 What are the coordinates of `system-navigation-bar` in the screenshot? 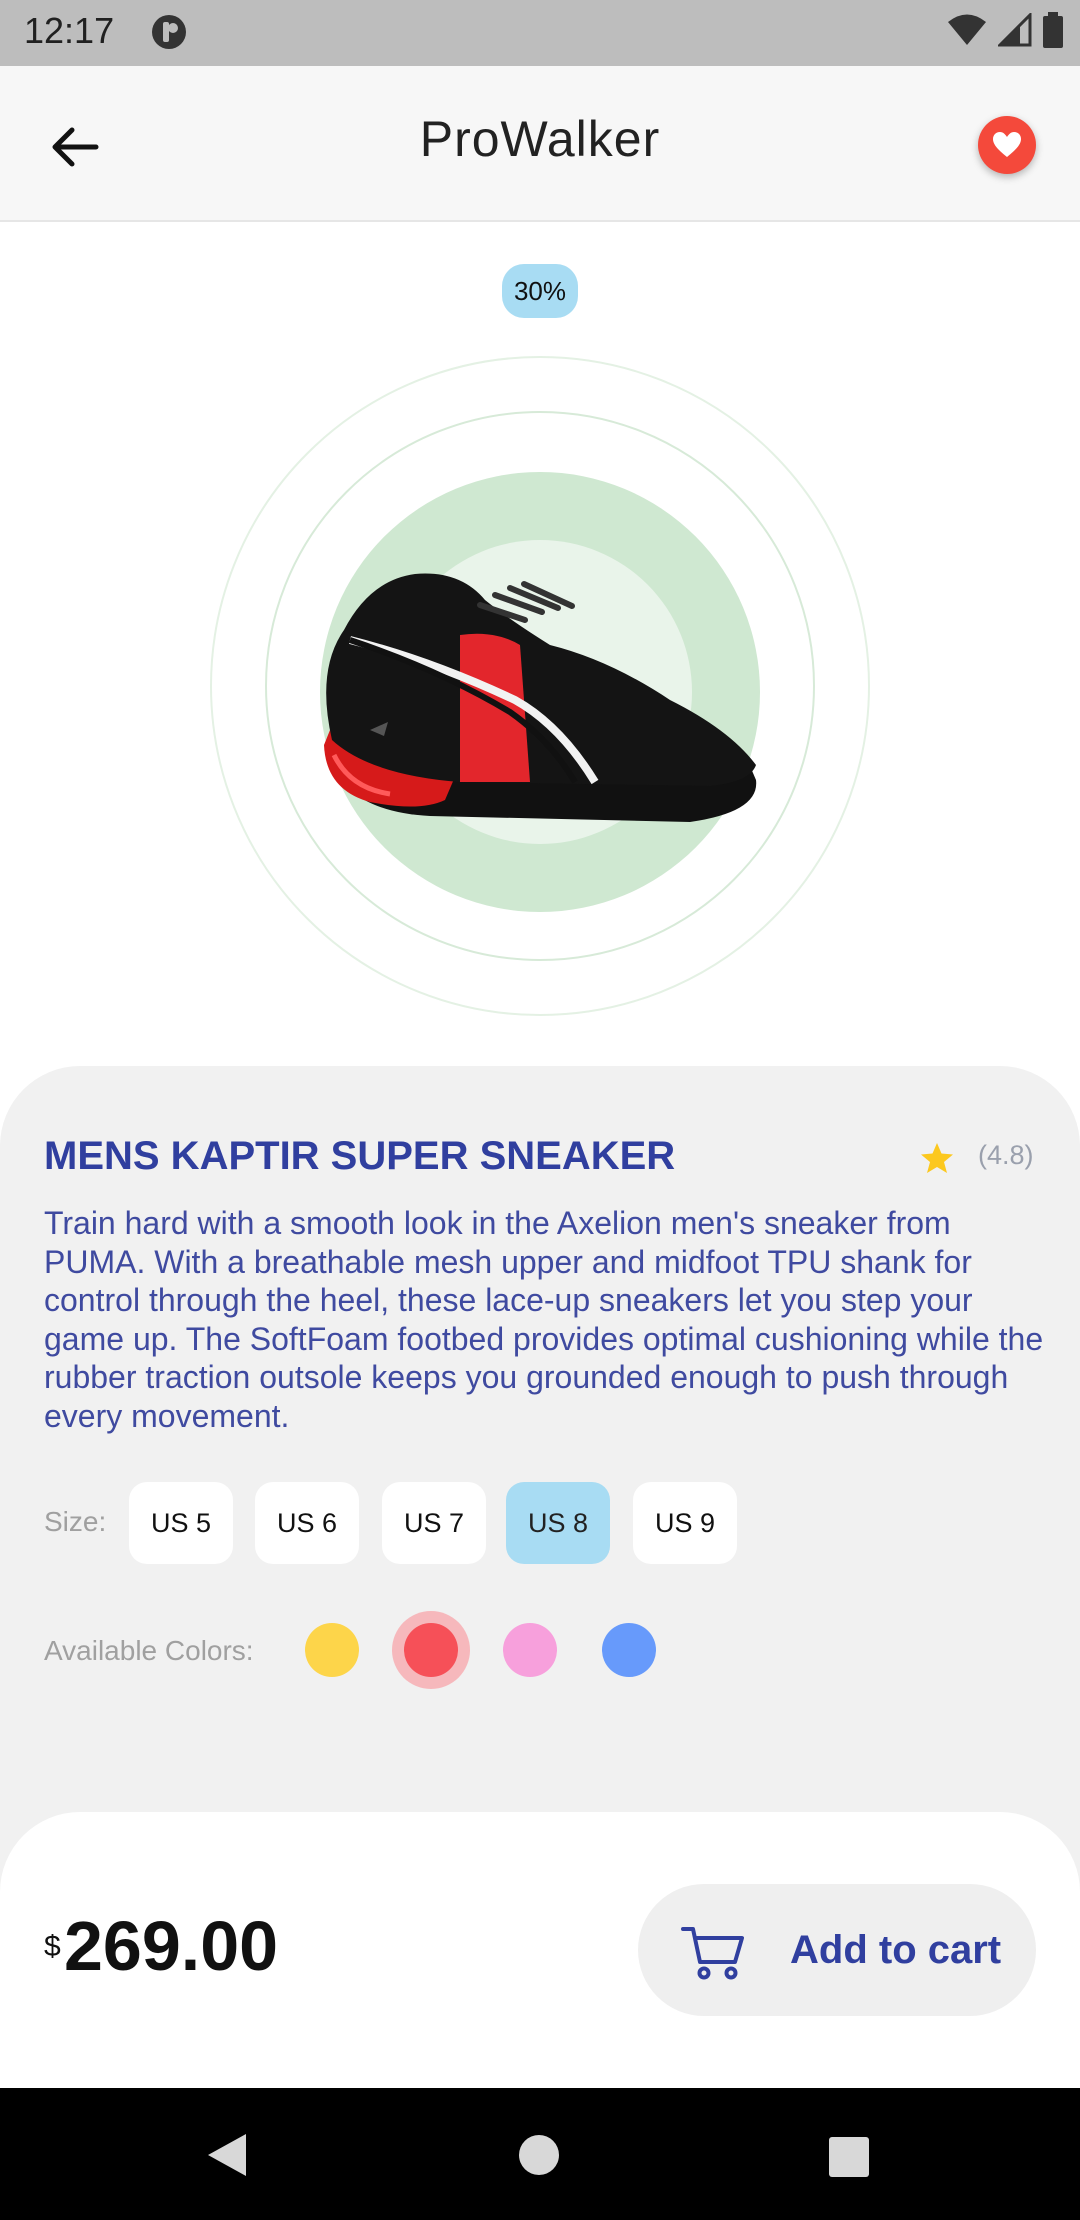 It's located at (540, 2154).